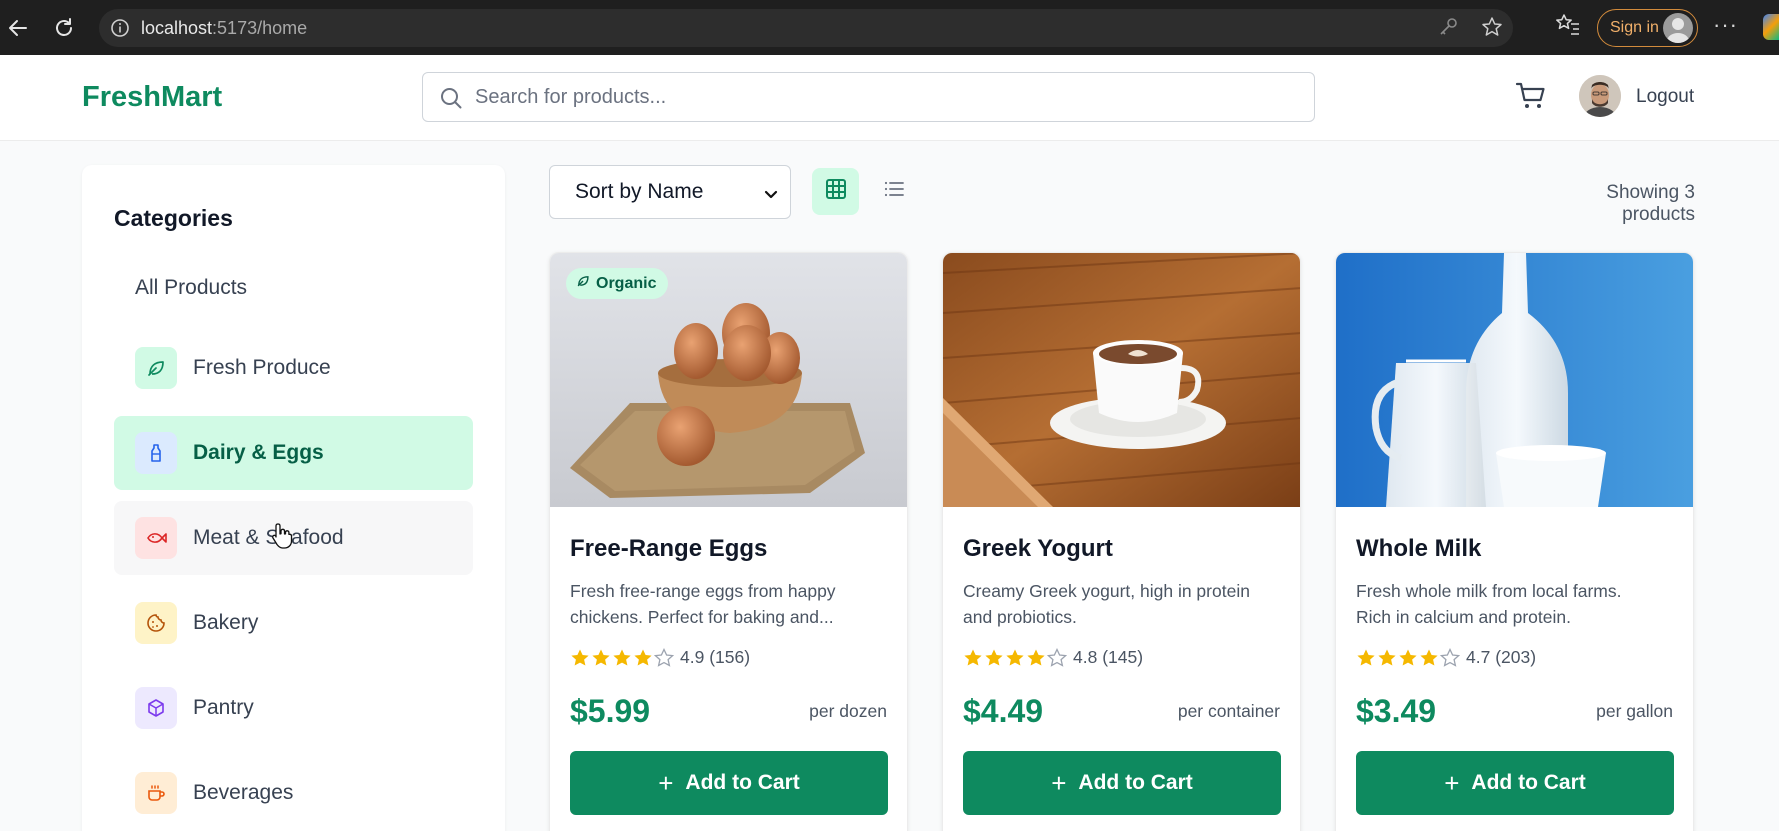  I want to click on description-line: Rich in calcium and protein., so click(1463, 617).